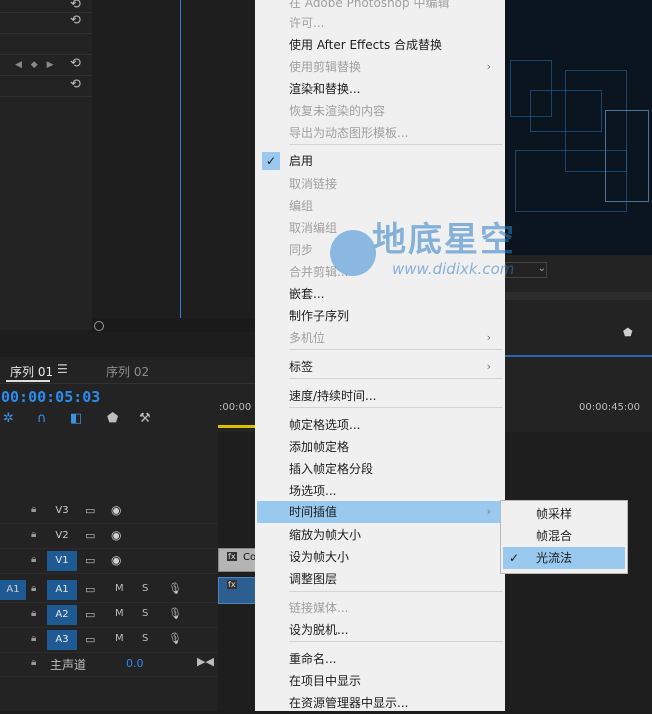 The image size is (652, 714). Describe the element at coordinates (135, 663) in the screenshot. I see `master-volume-value: 0.0` at that location.